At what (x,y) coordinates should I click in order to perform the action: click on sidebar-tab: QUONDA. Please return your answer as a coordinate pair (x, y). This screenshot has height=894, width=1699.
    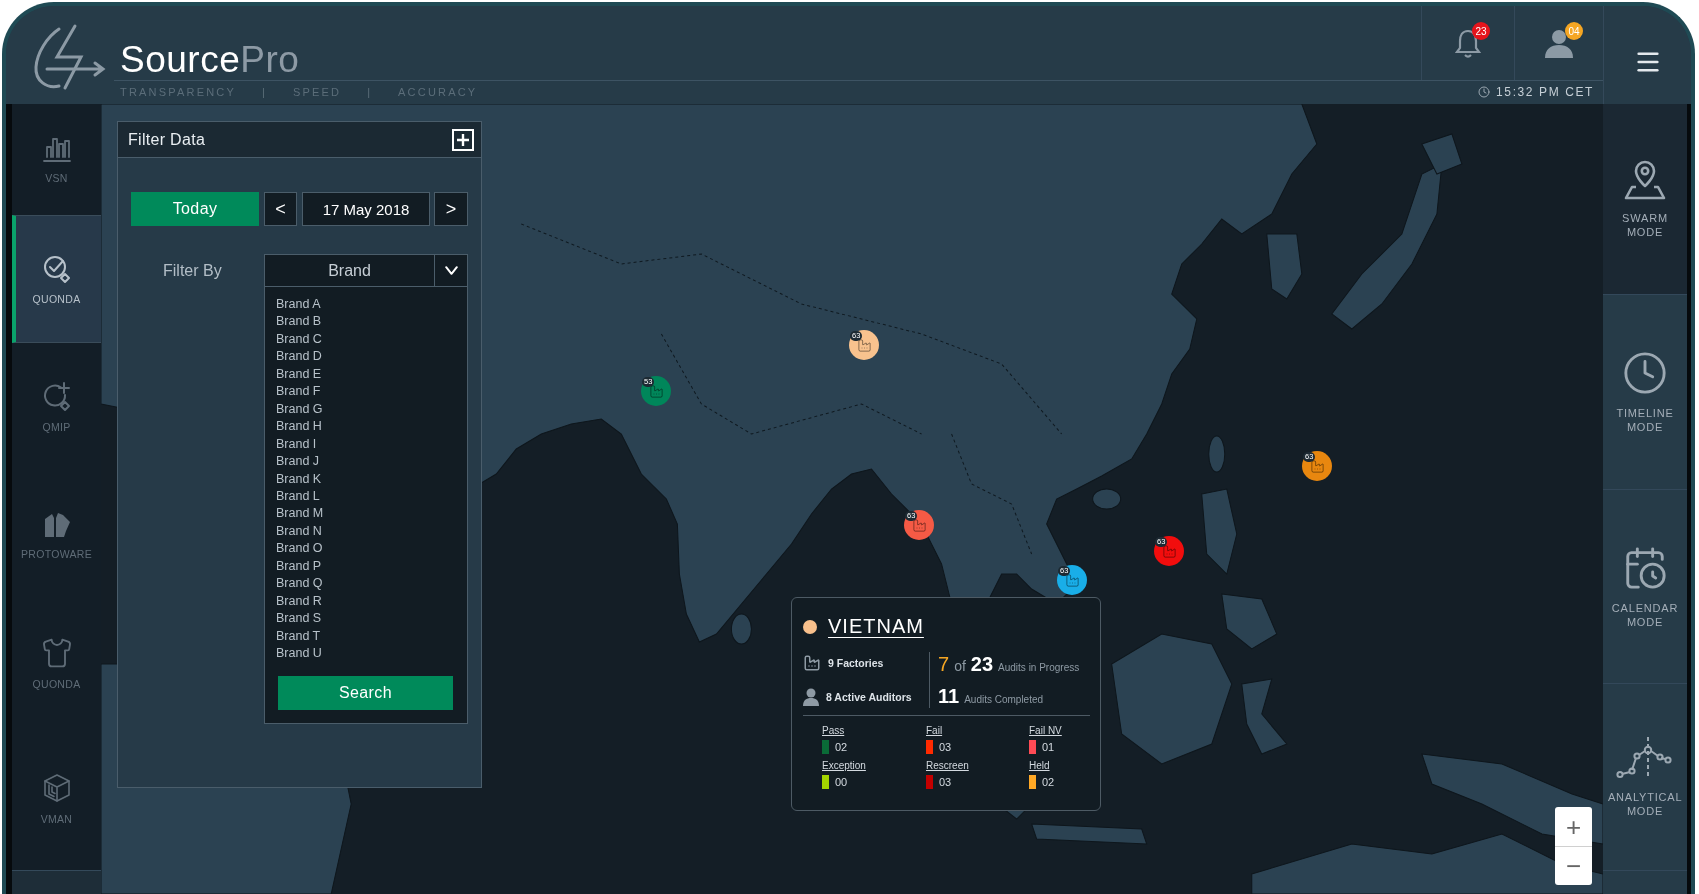
    Looking at the image, I should click on (56, 279).